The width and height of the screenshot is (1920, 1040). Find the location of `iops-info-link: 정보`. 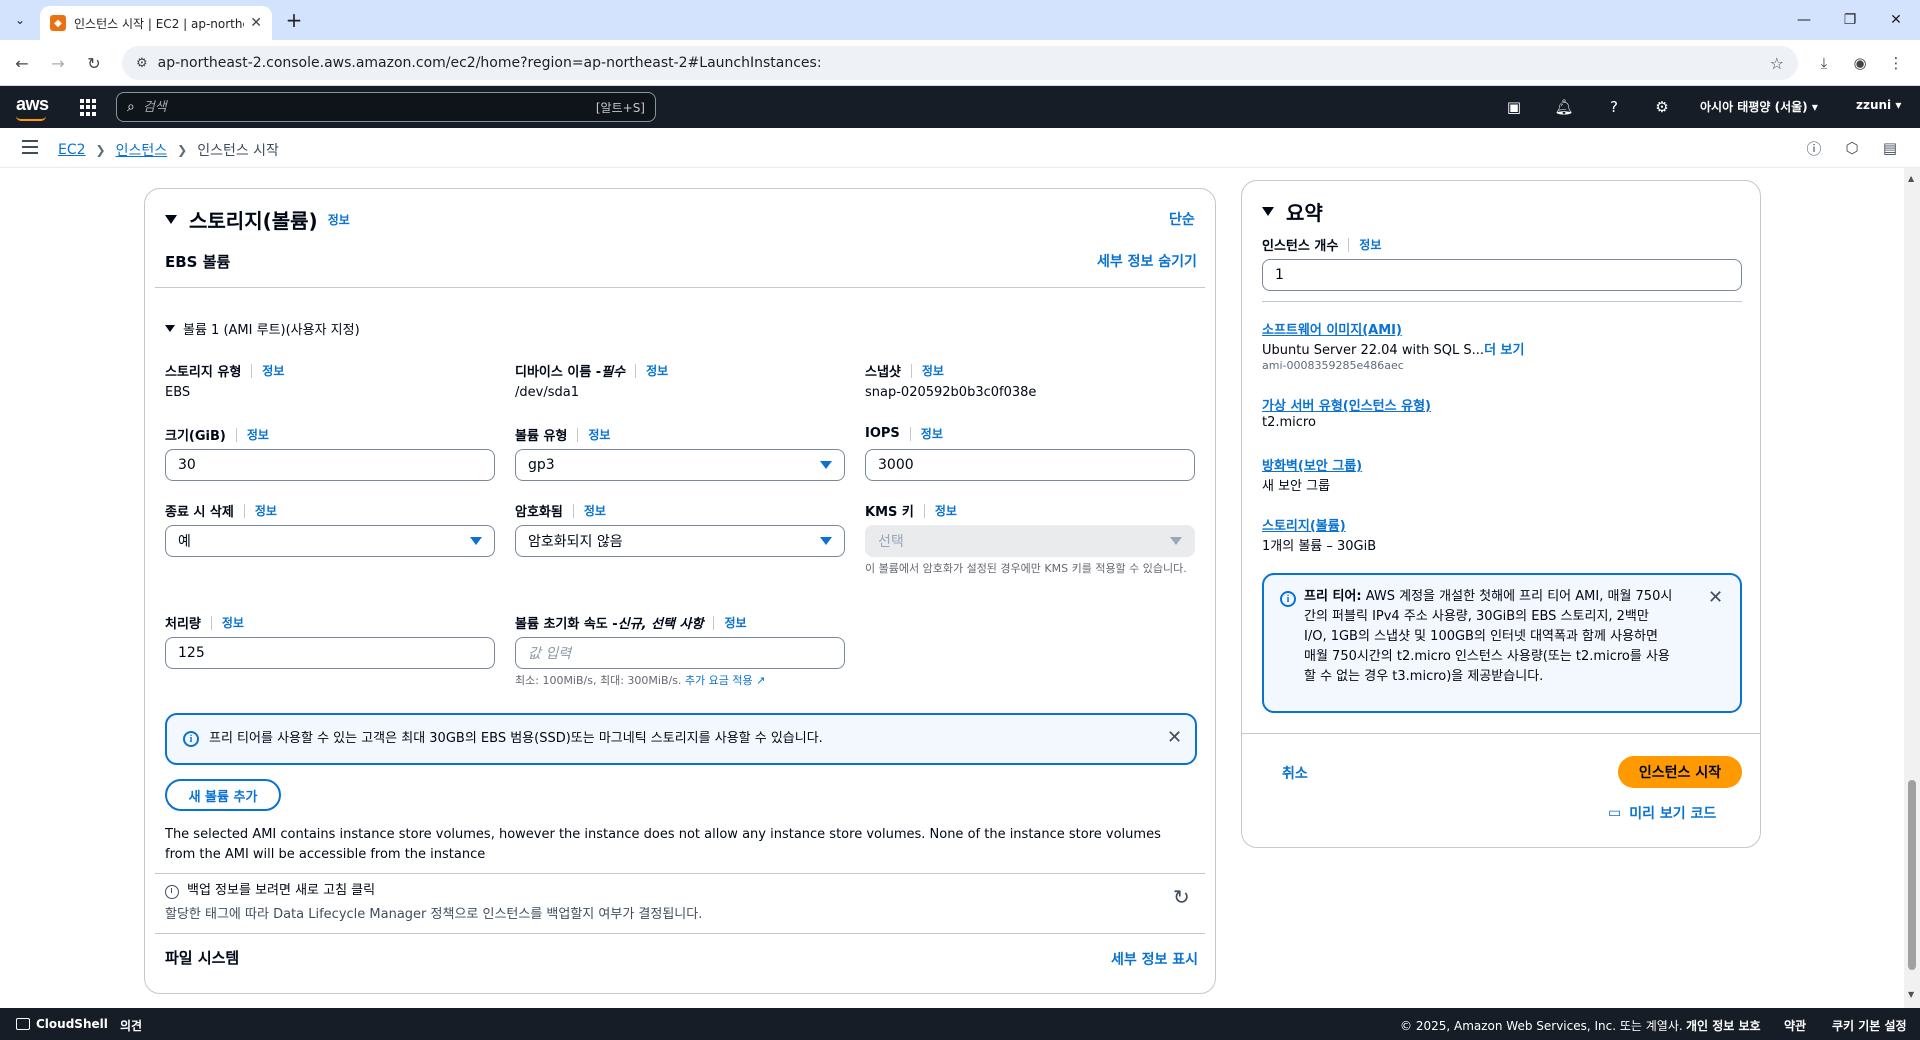

iops-info-link: 정보 is located at coordinates (932, 433).